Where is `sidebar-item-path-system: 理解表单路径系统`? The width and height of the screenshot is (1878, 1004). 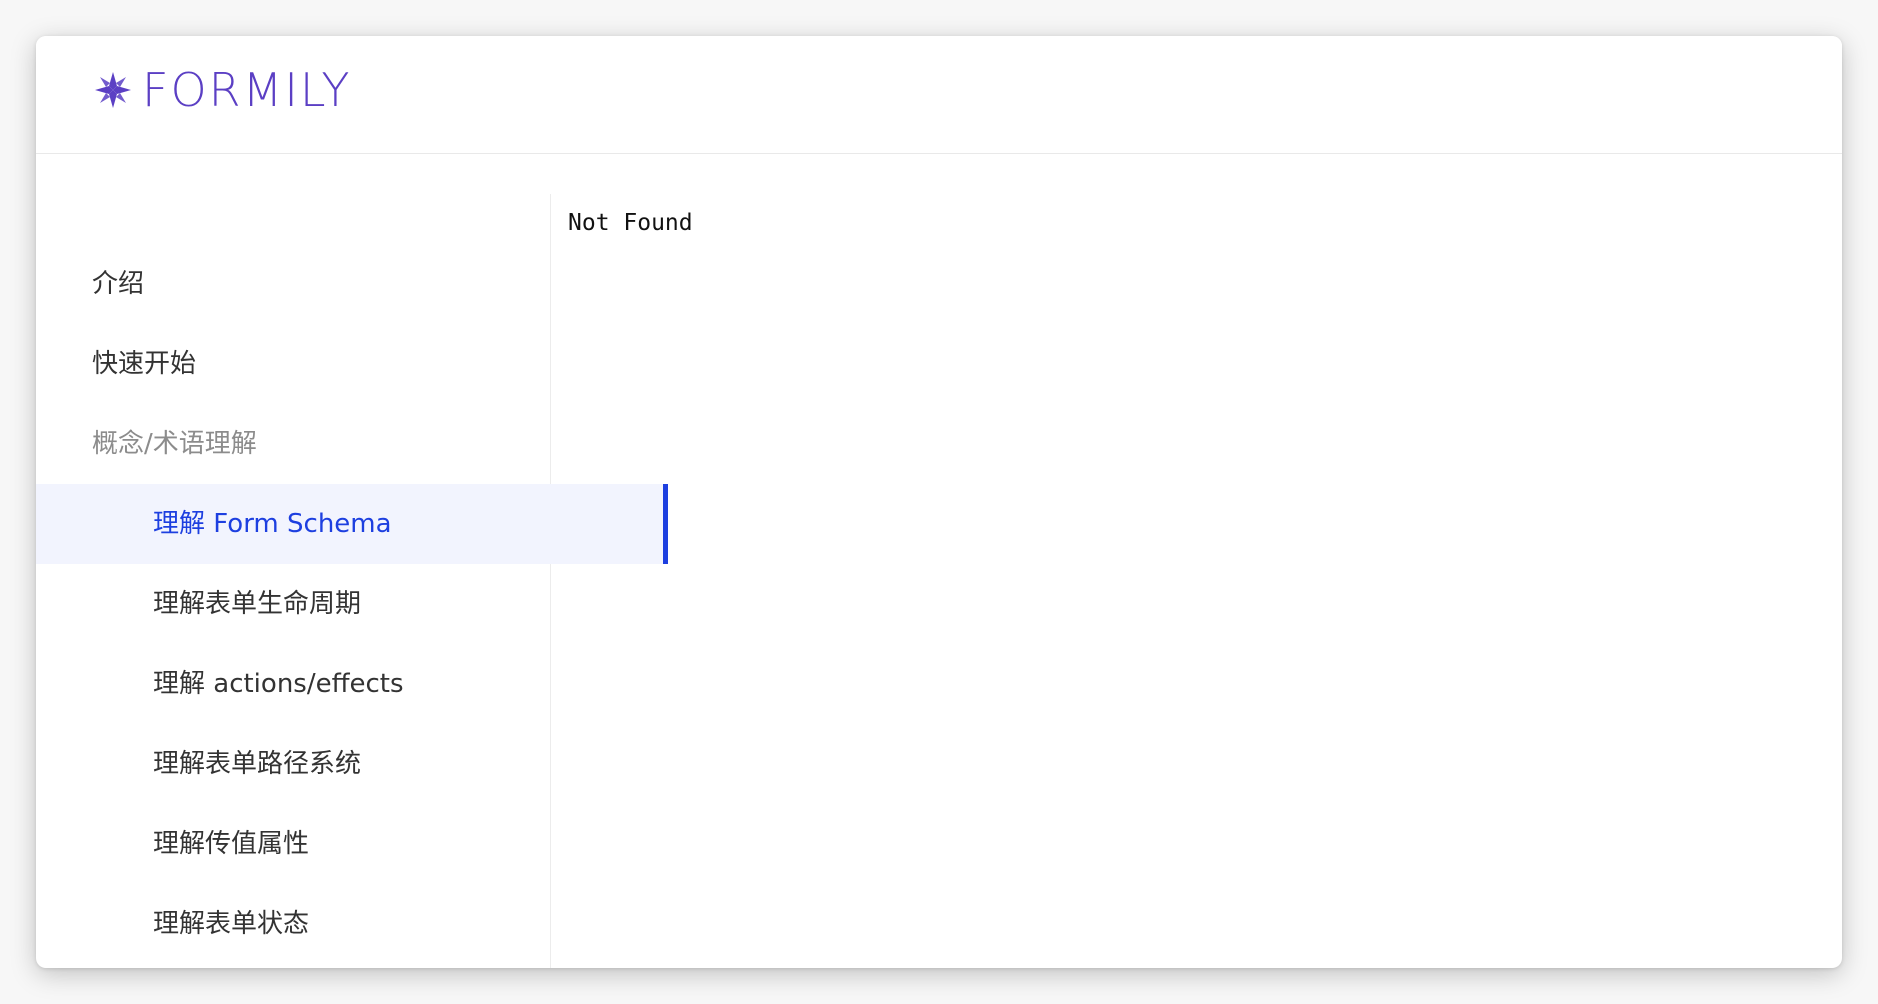 sidebar-item-path-system: 理解表单路径系统 is located at coordinates (351, 764).